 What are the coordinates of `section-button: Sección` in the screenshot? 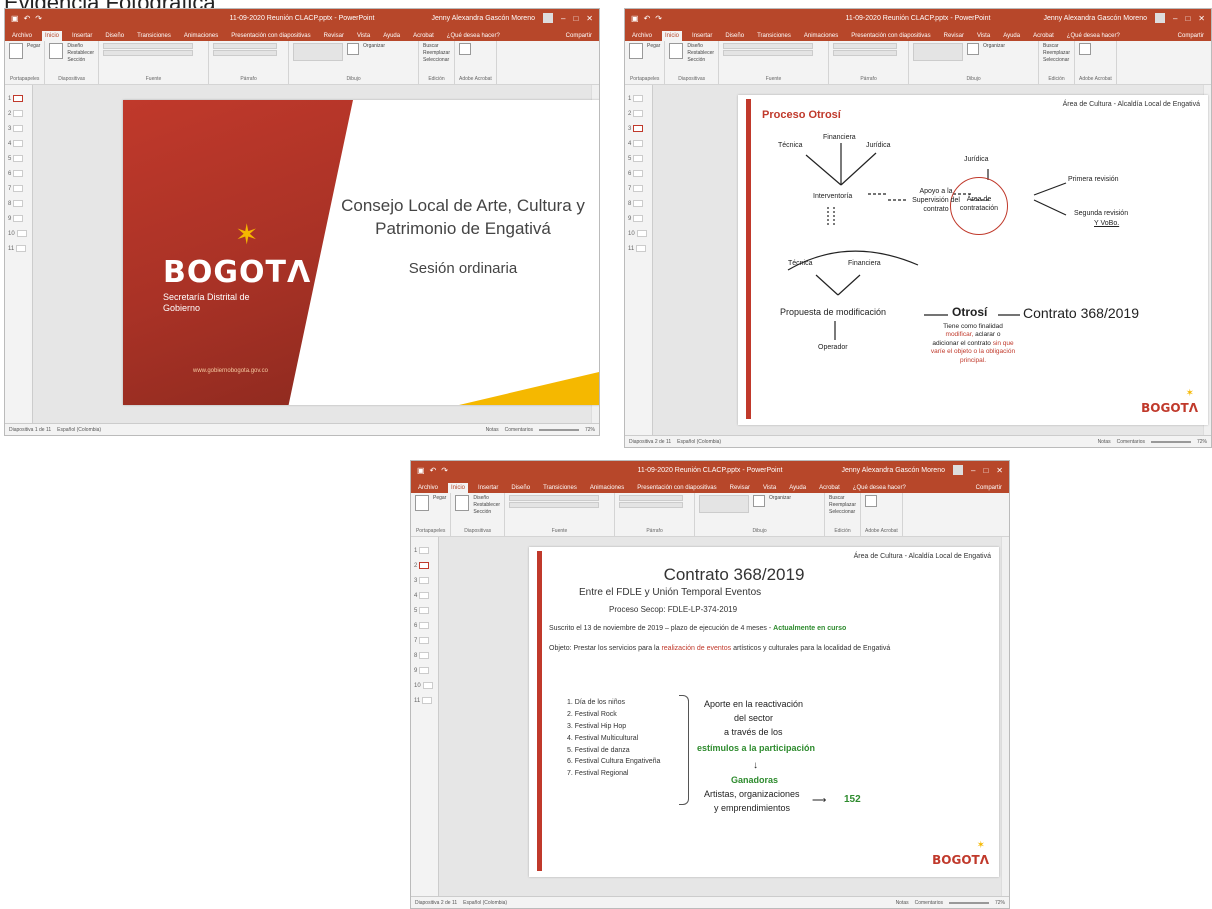 It's located at (486, 512).